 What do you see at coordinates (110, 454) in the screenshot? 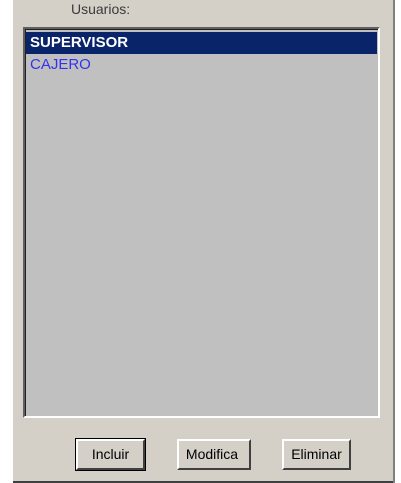
I see `incluir-button: Incluir` at bounding box center [110, 454].